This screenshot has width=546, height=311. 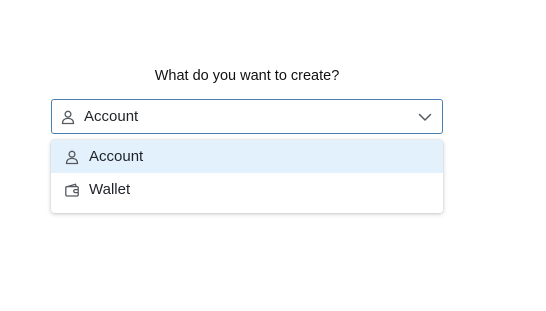 I want to click on create-question-label: What do you want to create?, so click(x=247, y=76).